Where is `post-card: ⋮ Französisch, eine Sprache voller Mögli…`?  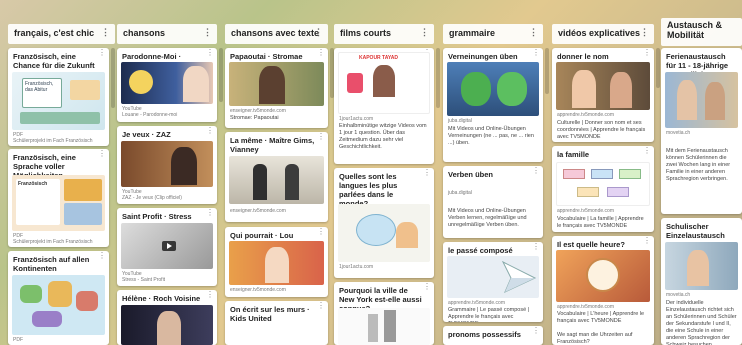
post-card: ⋮ Französisch, eine Sprache voller Mögli… is located at coordinates (58, 198).